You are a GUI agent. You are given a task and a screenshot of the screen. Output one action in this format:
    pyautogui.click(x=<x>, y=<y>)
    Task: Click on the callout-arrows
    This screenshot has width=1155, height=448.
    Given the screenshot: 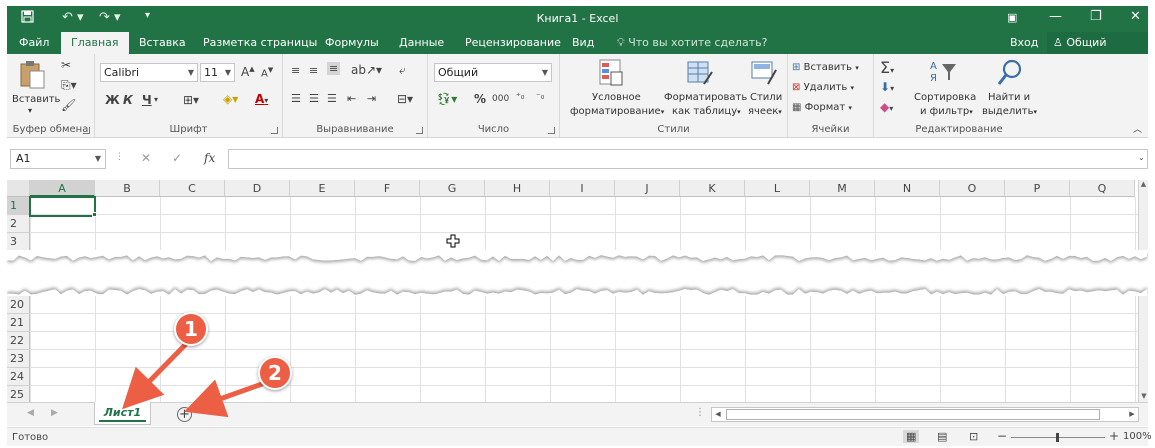 What is the action you would take?
    pyautogui.click(x=193, y=379)
    